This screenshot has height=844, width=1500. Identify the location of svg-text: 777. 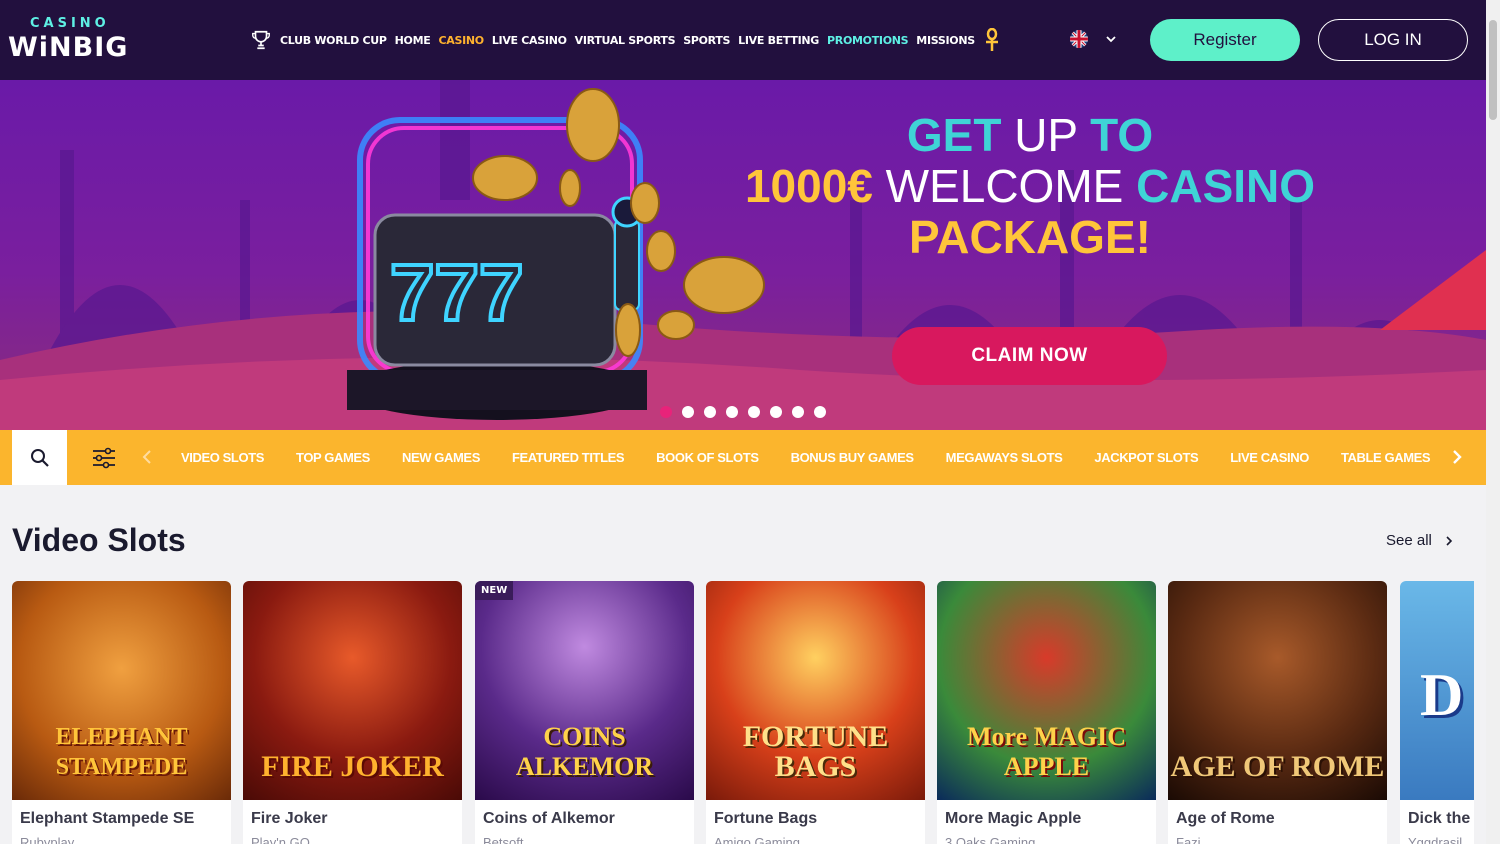
(456, 292).